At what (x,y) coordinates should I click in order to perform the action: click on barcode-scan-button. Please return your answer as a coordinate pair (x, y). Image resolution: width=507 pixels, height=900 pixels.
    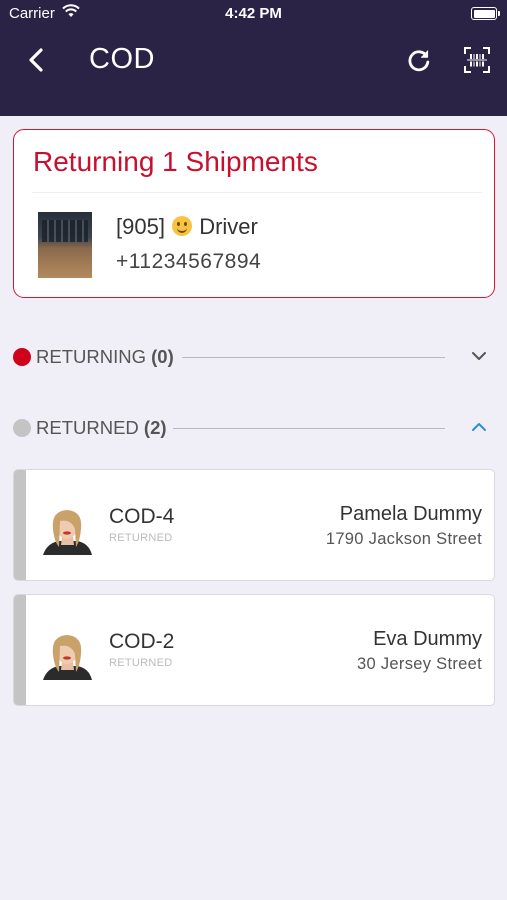
    Looking at the image, I should click on (477, 60).